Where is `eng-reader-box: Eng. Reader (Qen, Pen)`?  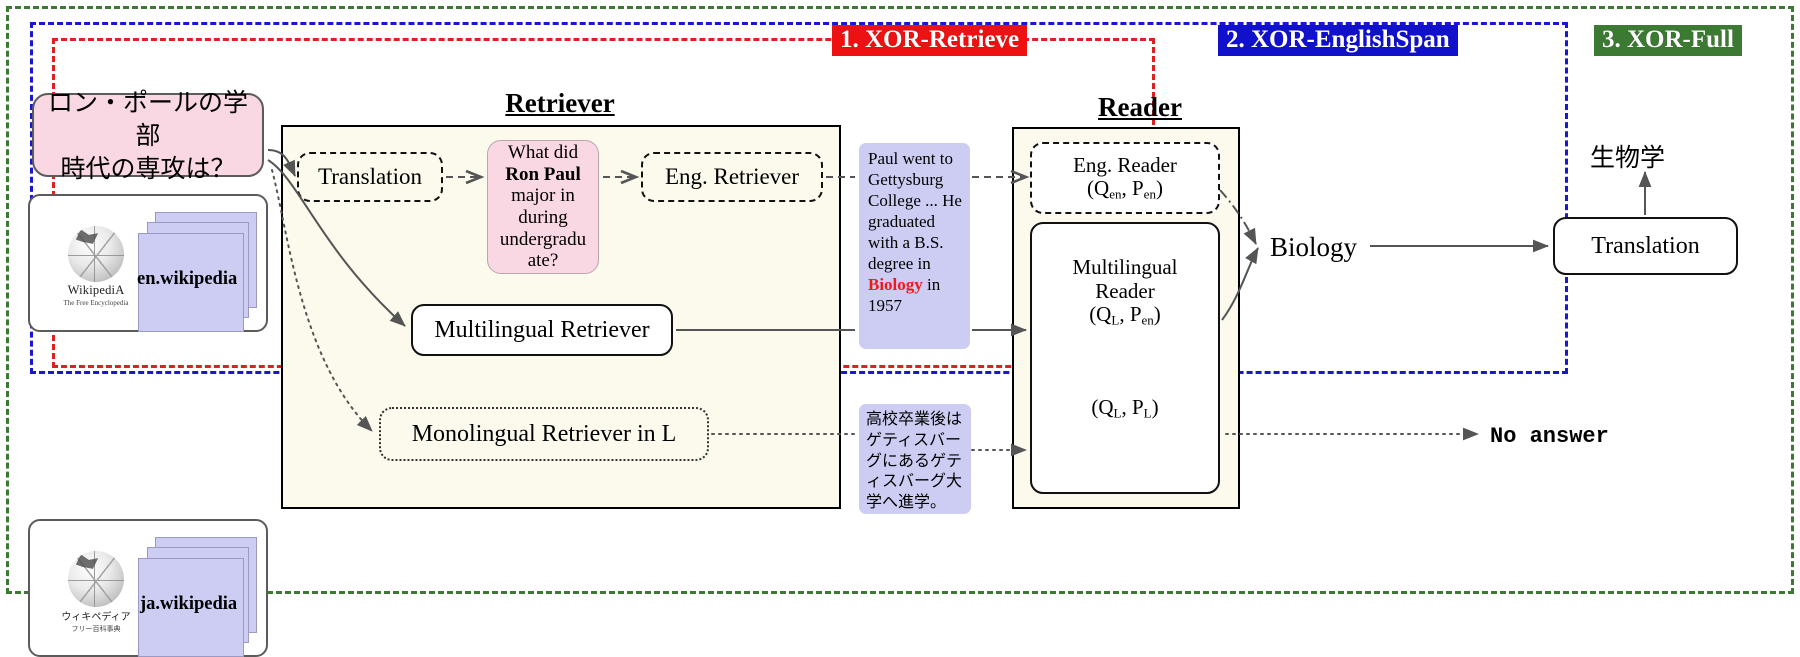
eng-reader-box: Eng. Reader (Qen, Pen) is located at coordinates (1125, 178).